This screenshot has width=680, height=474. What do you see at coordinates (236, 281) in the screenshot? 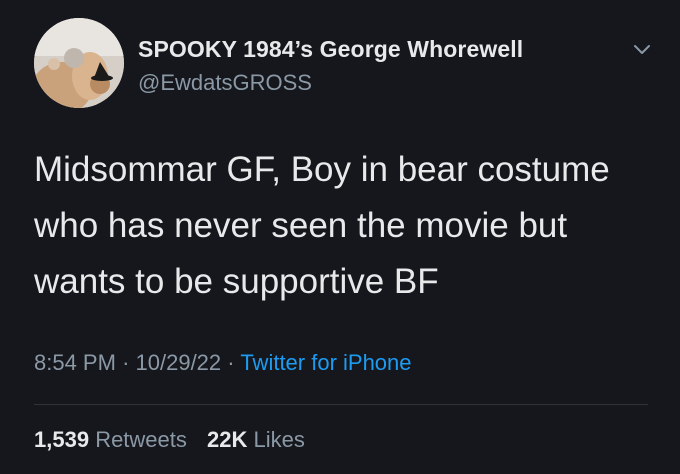
I see `tweet-text-line: wants to be supportive BF` at bounding box center [236, 281].